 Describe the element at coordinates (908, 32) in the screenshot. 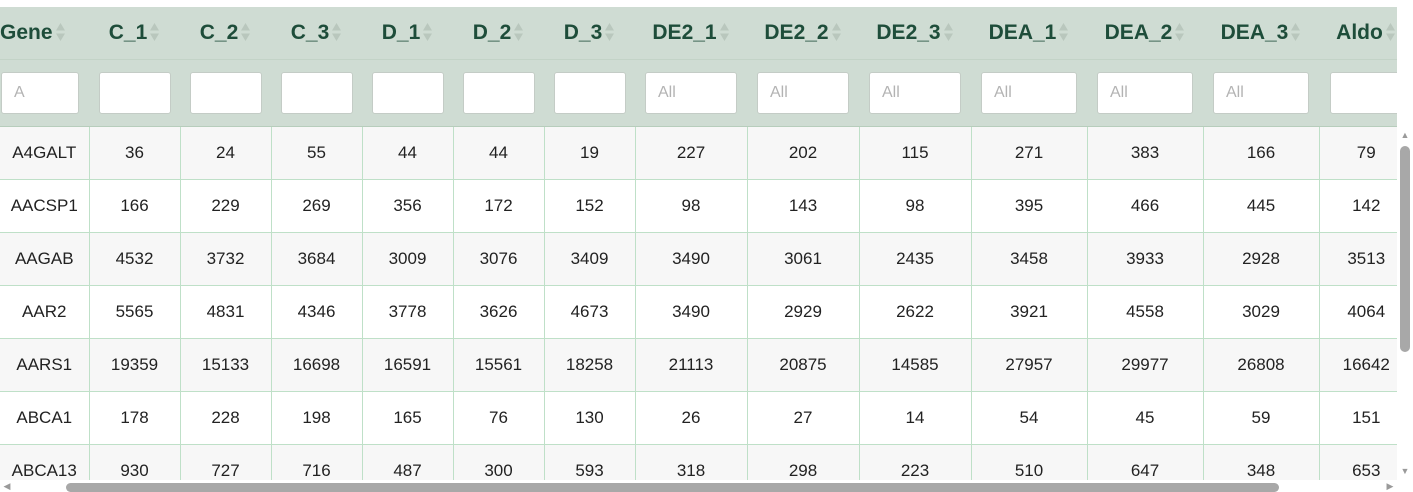

I see `column-header-label: DE2_3` at that location.